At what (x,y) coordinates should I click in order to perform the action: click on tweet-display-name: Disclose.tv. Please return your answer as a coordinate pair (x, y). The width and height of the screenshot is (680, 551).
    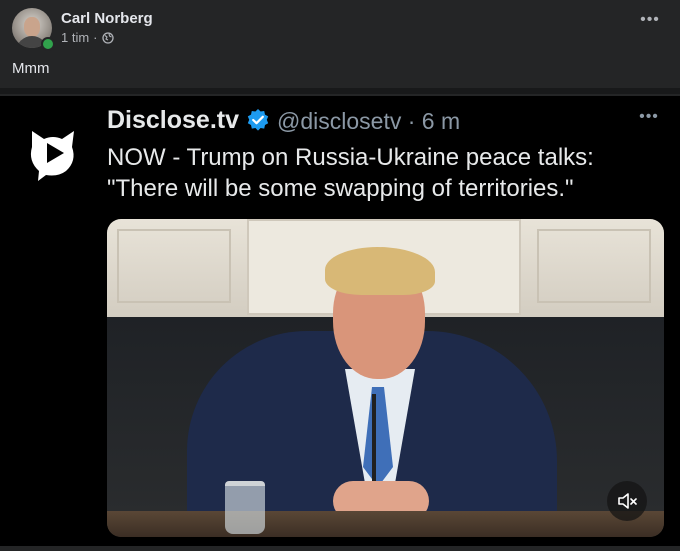
    Looking at the image, I should click on (173, 120).